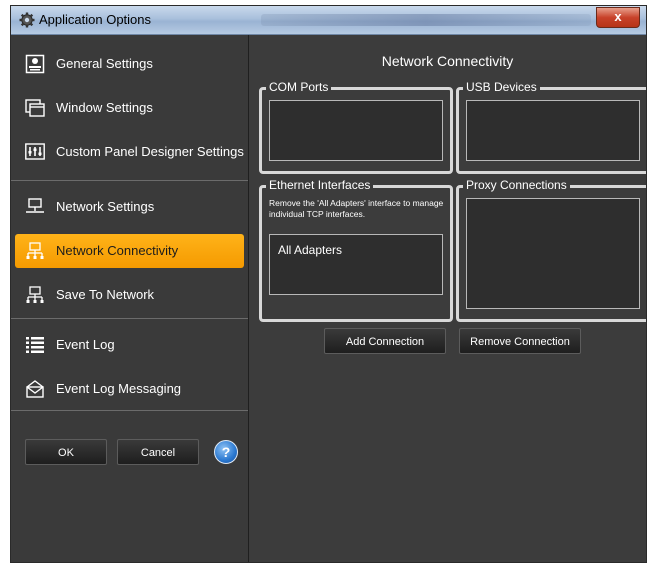 This screenshot has width=647, height=563. What do you see at coordinates (35, 389) in the screenshot?
I see `envelope-icon` at bounding box center [35, 389].